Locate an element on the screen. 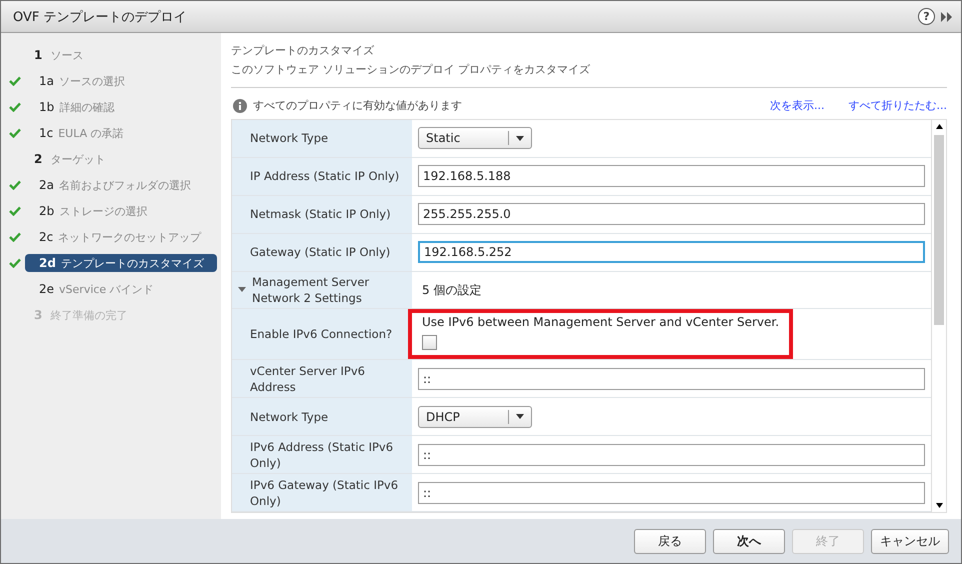 This screenshot has width=962, height=564. dialog-button: 次へ is located at coordinates (749, 541).